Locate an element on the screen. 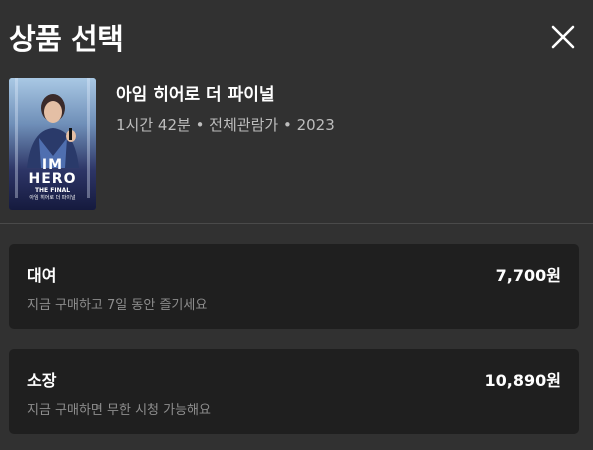 Image resolution: width=593 pixels, height=450 pixels. option-price: 7,700원 is located at coordinates (528, 275).